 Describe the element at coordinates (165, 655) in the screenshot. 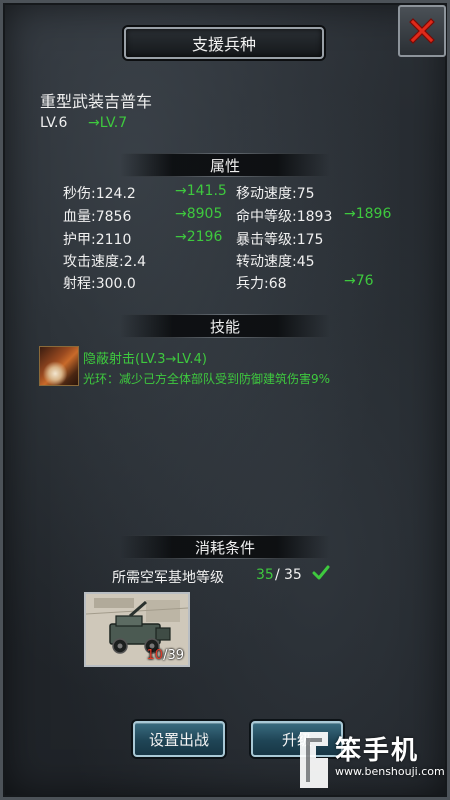

I see `material-count: 10/39` at that location.